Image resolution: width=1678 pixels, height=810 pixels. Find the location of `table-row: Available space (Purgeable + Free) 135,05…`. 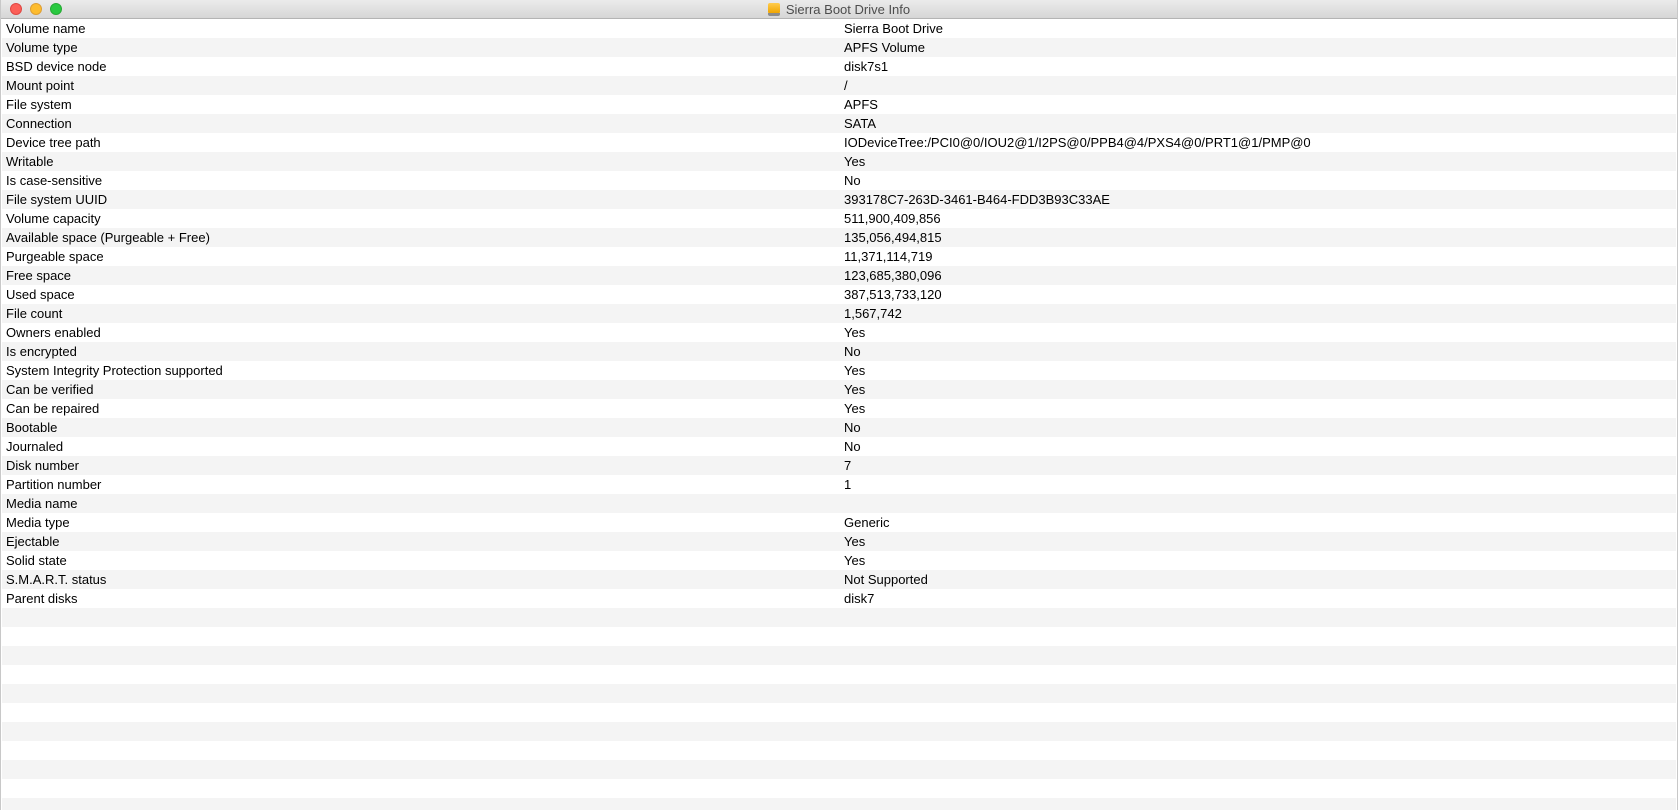

table-row: Available space (Purgeable + Free) 135,05… is located at coordinates (839, 237).